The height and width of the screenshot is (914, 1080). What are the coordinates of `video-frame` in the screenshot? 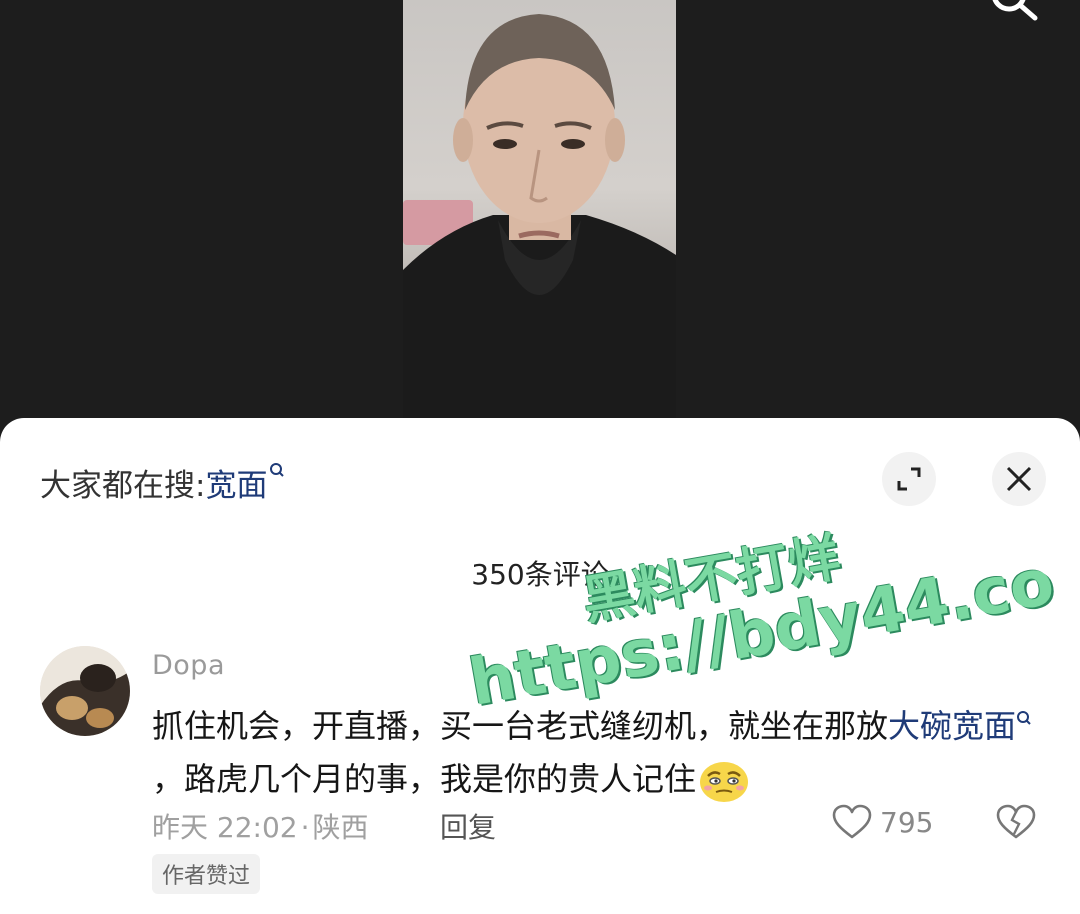 It's located at (539, 209).